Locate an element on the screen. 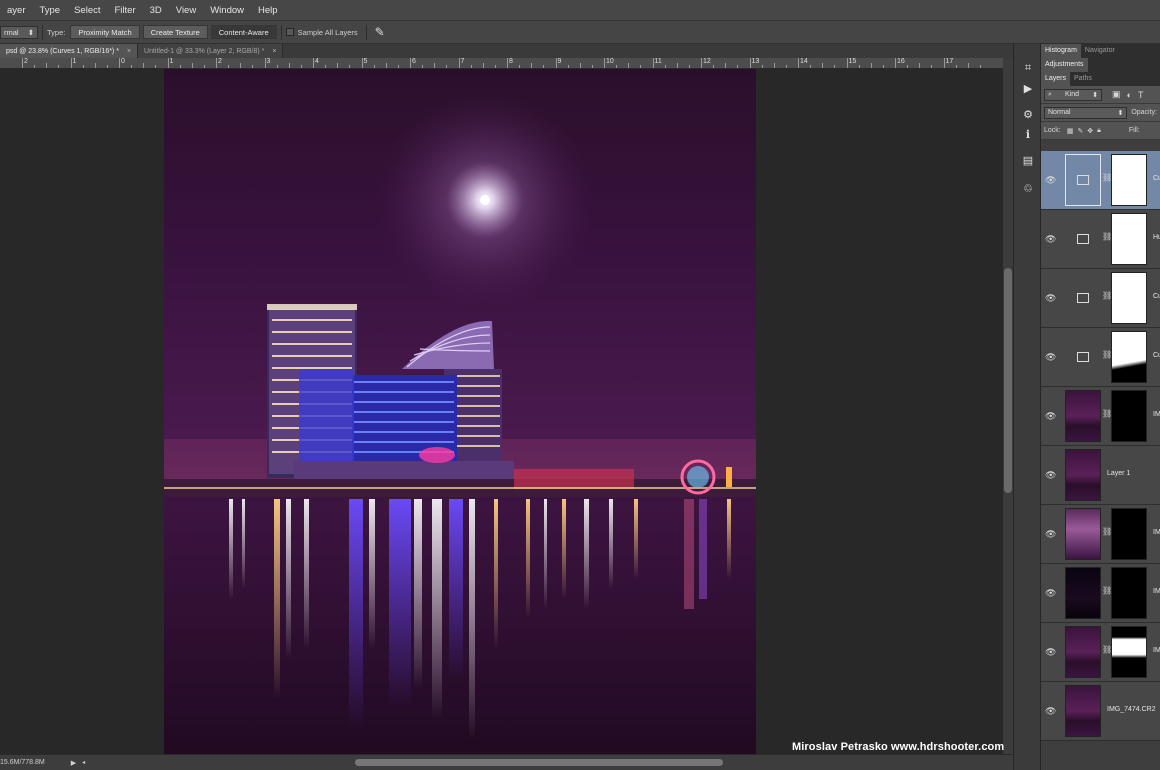  vertical-scrollbar is located at coordinates (1008, 406).